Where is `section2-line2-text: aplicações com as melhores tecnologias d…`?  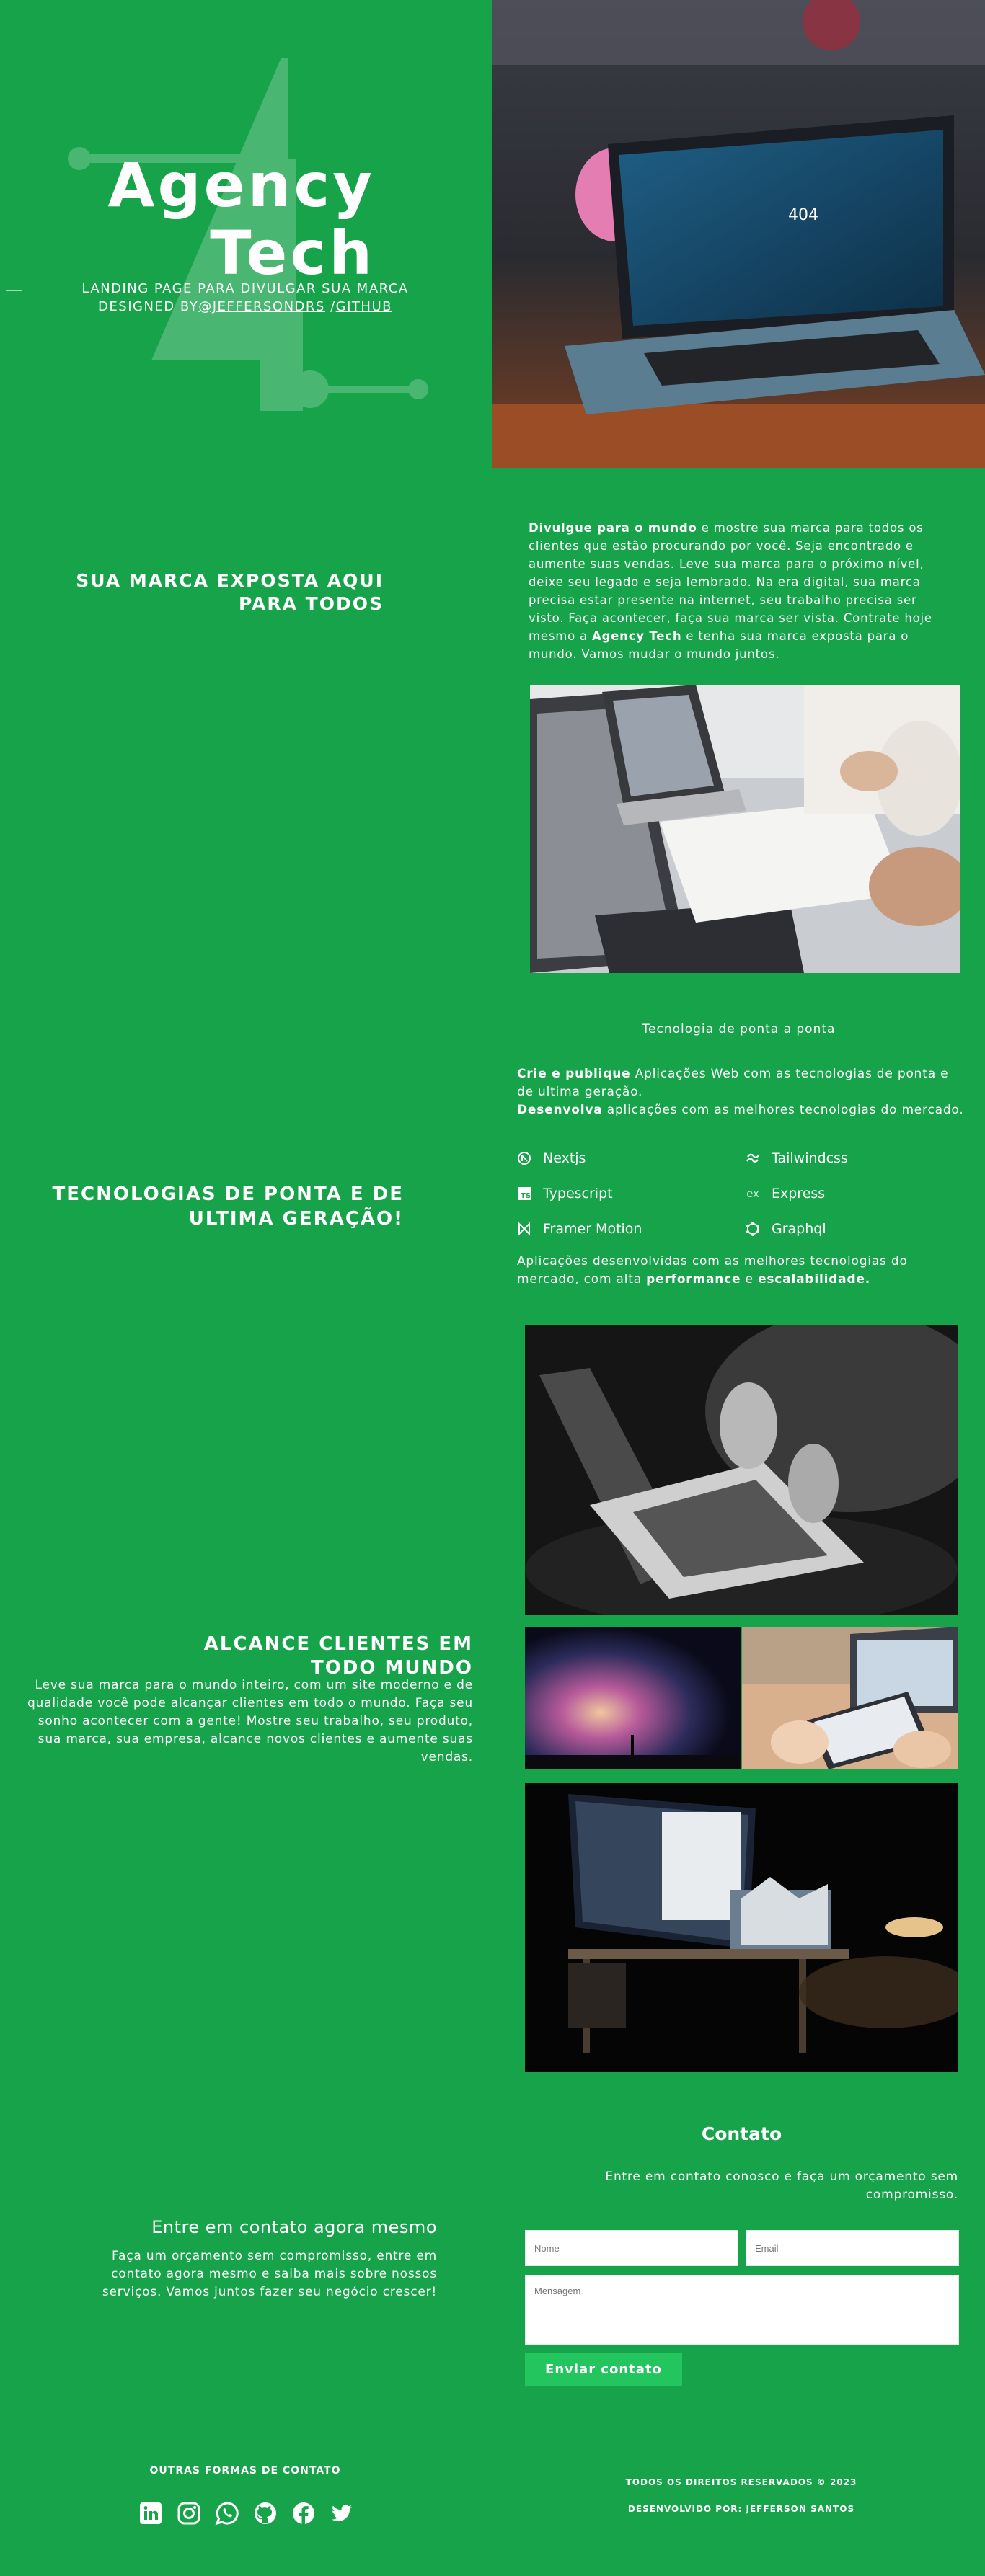
section2-line2-text: aplicações com as melhores tecnologias d… is located at coordinates (783, 1110).